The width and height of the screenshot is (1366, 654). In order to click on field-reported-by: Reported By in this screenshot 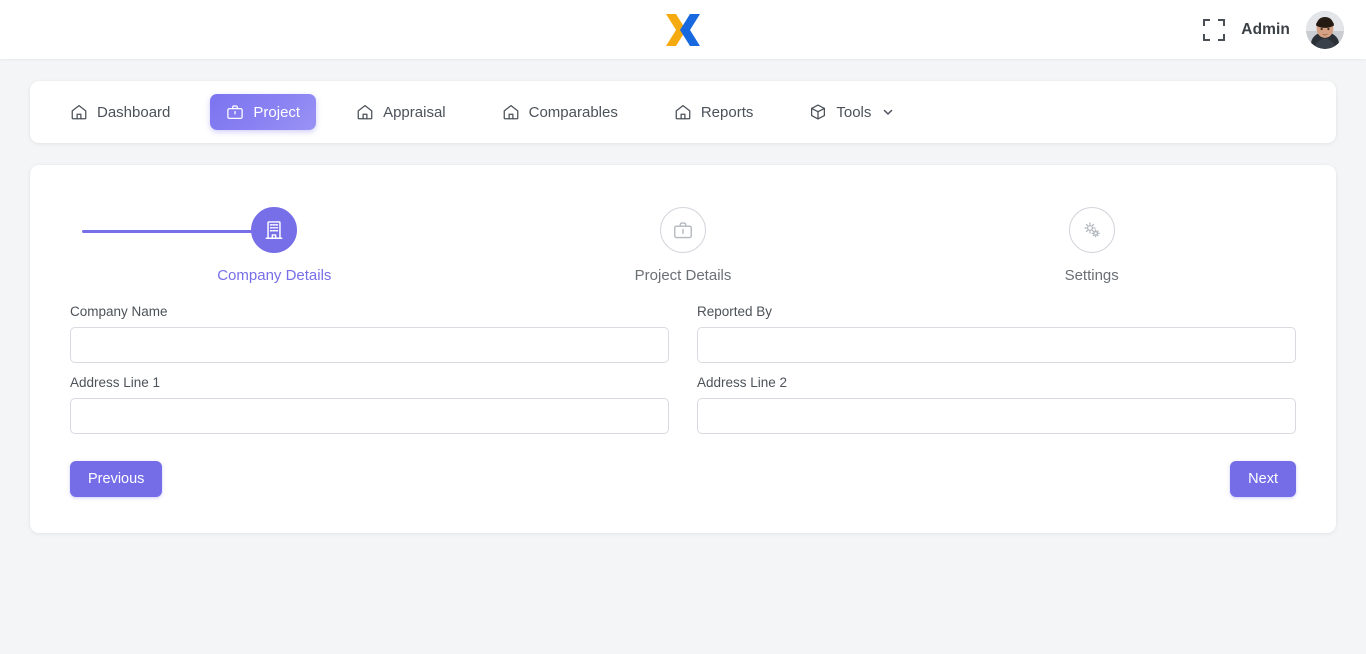, I will do `click(996, 333)`.